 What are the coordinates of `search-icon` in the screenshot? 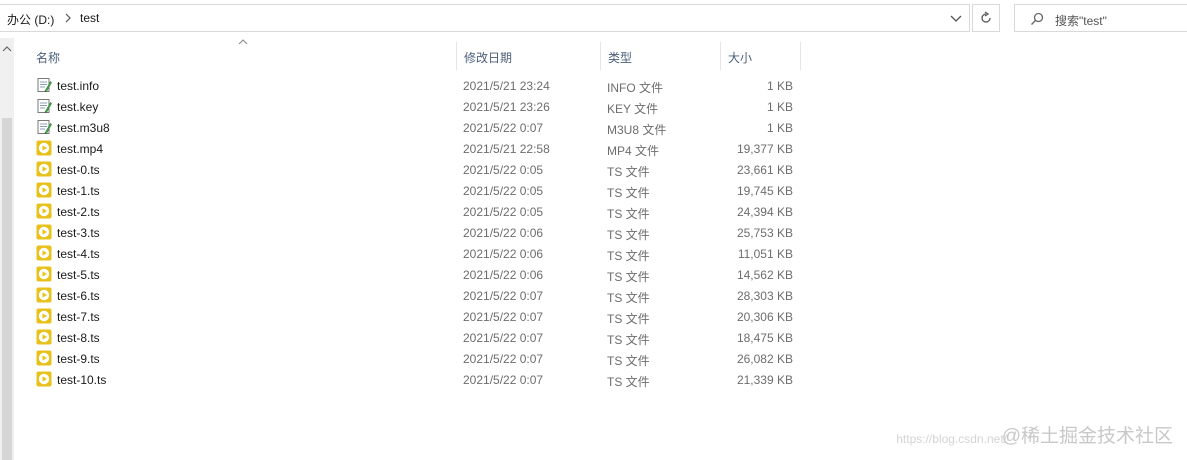 It's located at (1037, 18).